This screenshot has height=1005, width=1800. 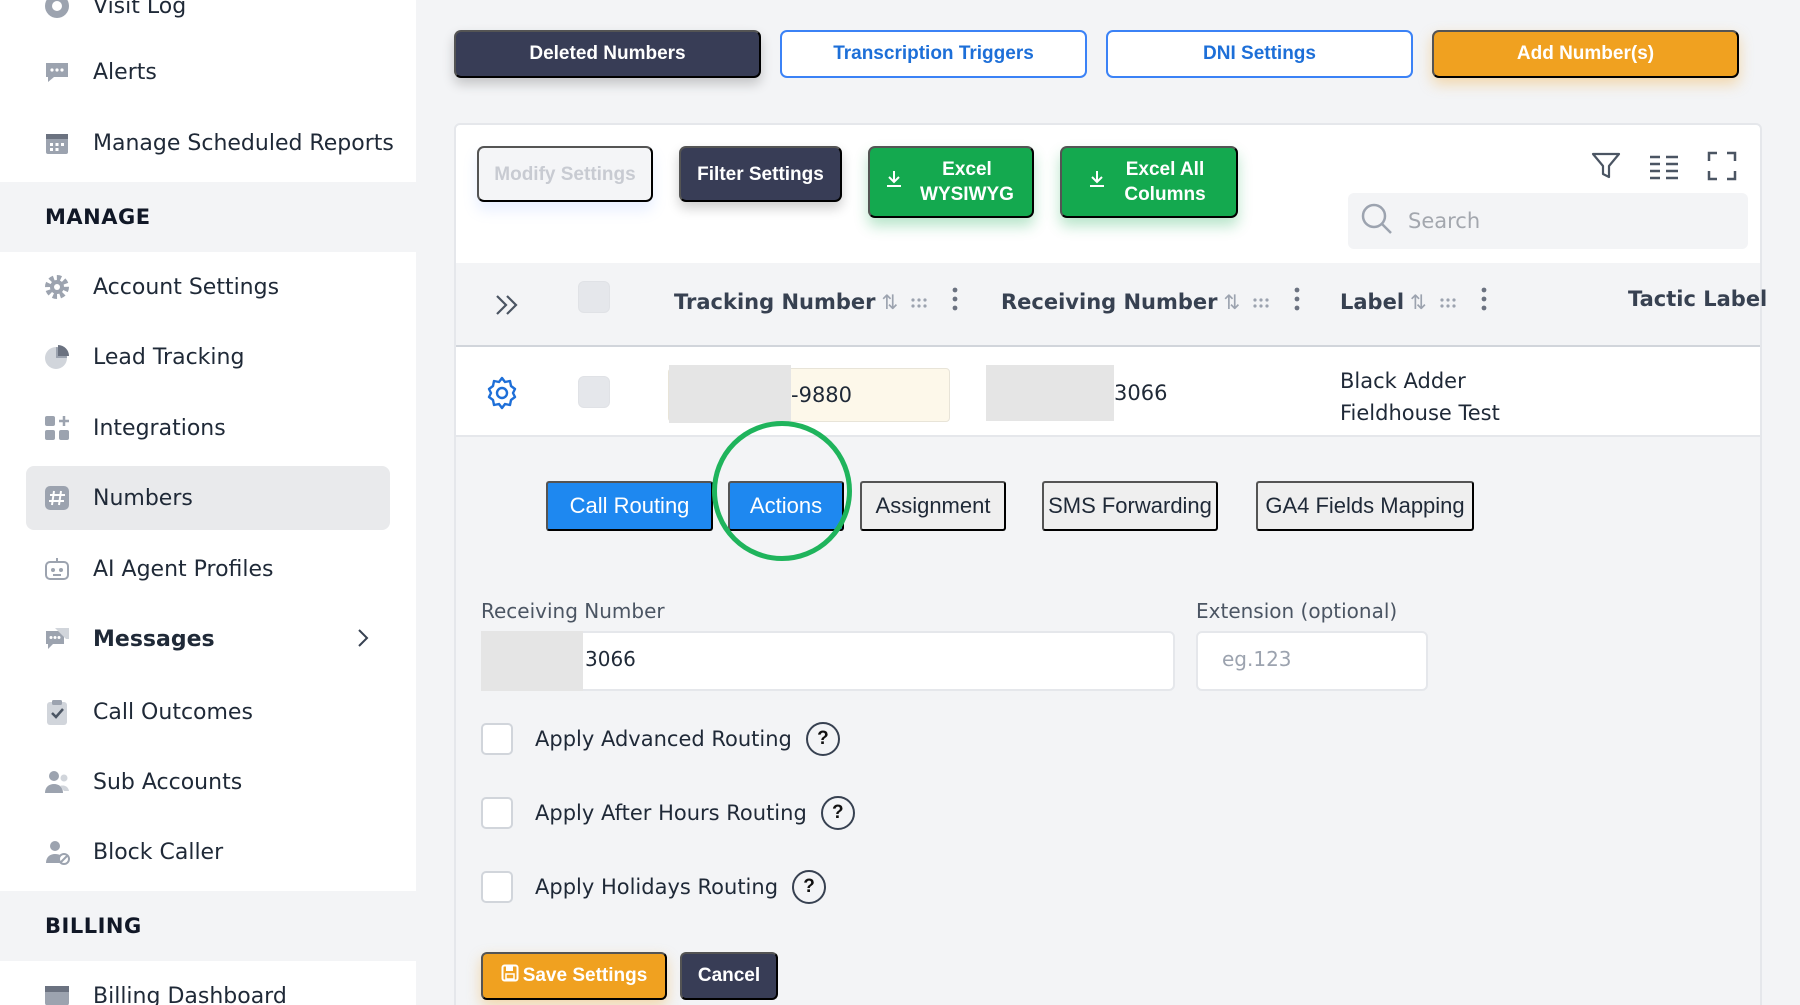 What do you see at coordinates (1259, 54) in the screenshot?
I see `dni-settings-button: DNI Settings` at bounding box center [1259, 54].